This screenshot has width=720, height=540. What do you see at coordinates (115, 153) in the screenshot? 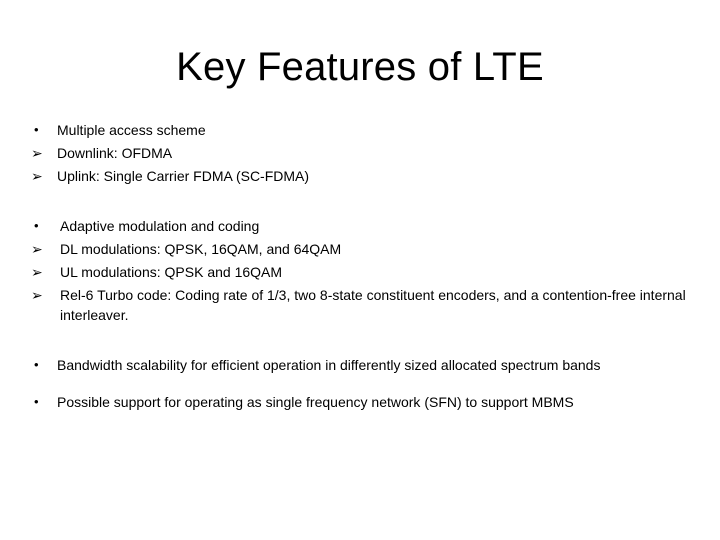
I see `bullet-text: Downlink: OFDMA` at bounding box center [115, 153].